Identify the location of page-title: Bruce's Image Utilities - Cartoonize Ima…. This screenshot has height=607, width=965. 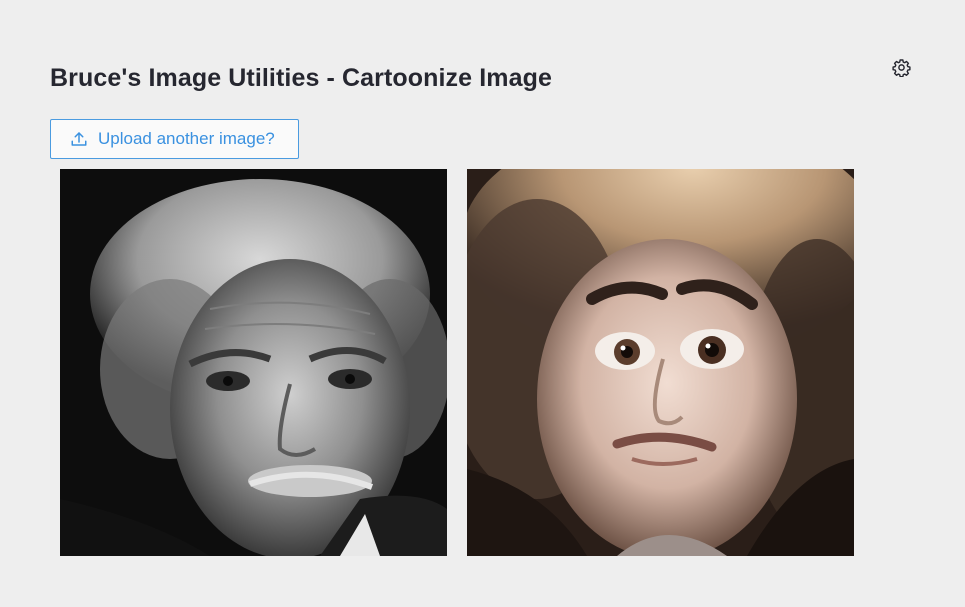
(301, 78).